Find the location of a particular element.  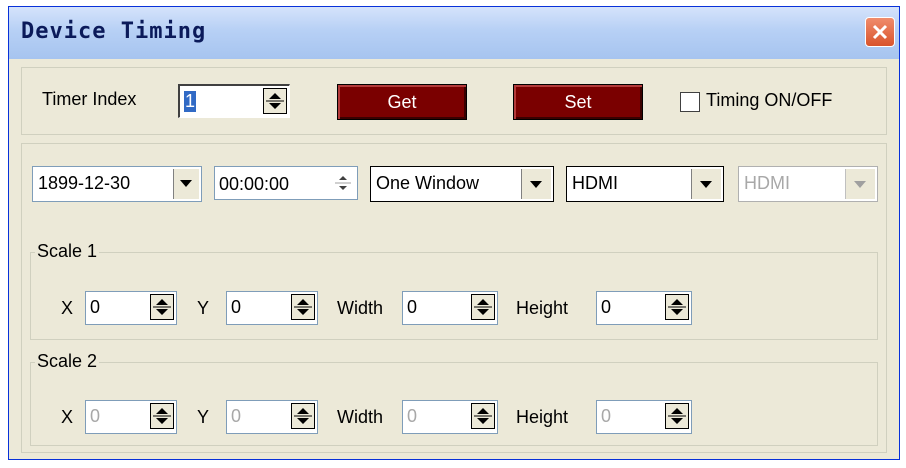

scale1-width-spinner: 0 is located at coordinates (450, 308).